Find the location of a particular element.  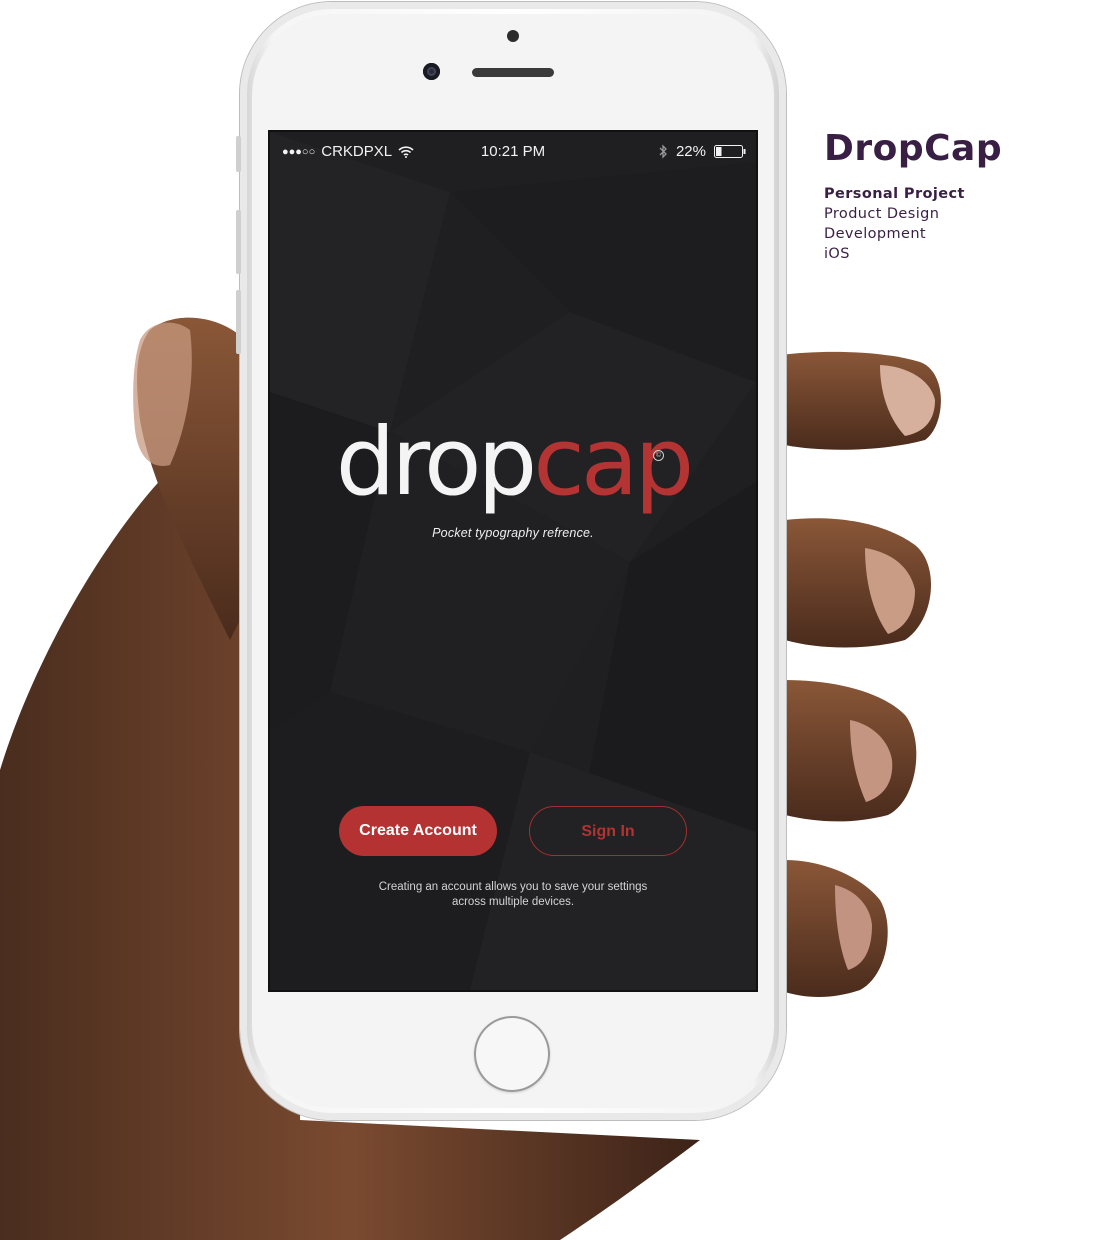

logo-text-drop: drop is located at coordinates (436, 462).